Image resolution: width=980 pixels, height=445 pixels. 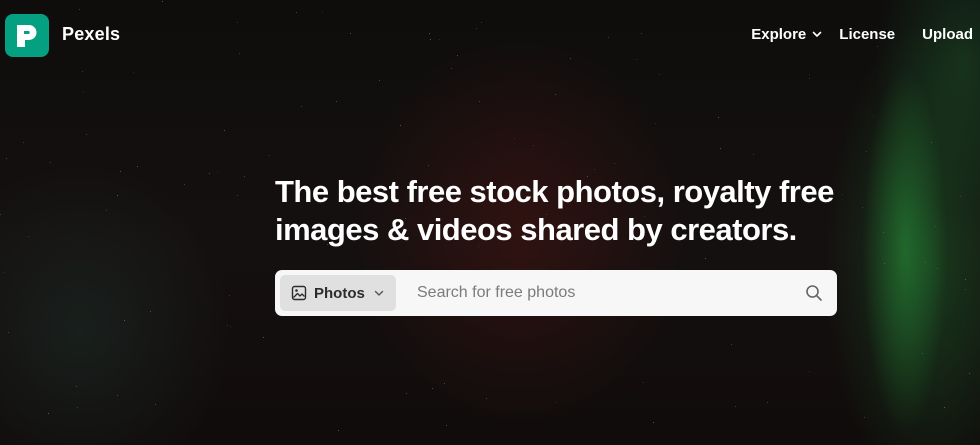 What do you see at coordinates (817, 34) in the screenshot?
I see `chevron-down-icon` at bounding box center [817, 34].